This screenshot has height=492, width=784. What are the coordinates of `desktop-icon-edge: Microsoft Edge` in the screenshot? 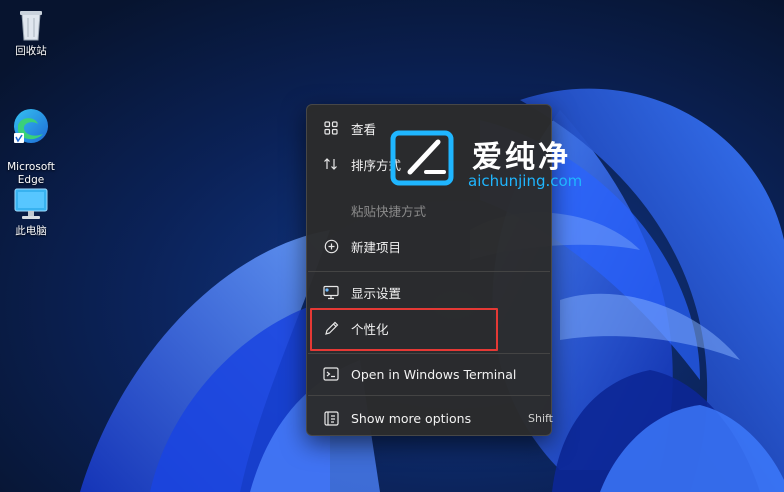 It's located at (31, 140).